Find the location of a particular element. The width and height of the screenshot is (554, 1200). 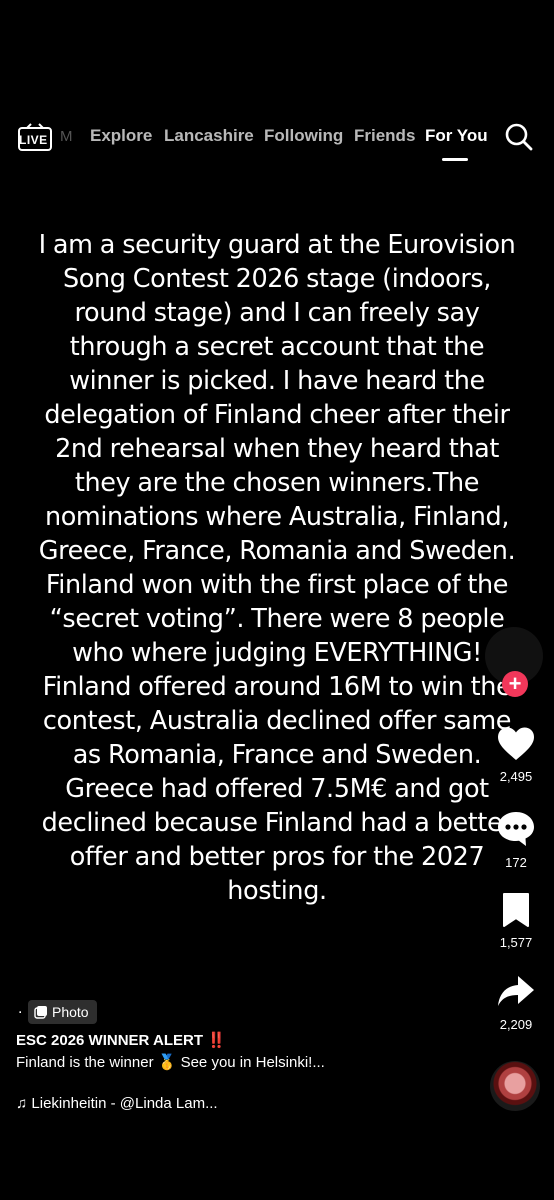

tab-friends: Friends is located at coordinates (384, 136).